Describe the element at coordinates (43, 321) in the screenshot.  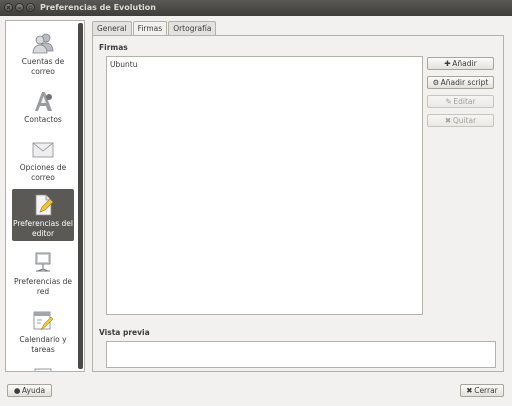
I see `calendar-icon` at that location.